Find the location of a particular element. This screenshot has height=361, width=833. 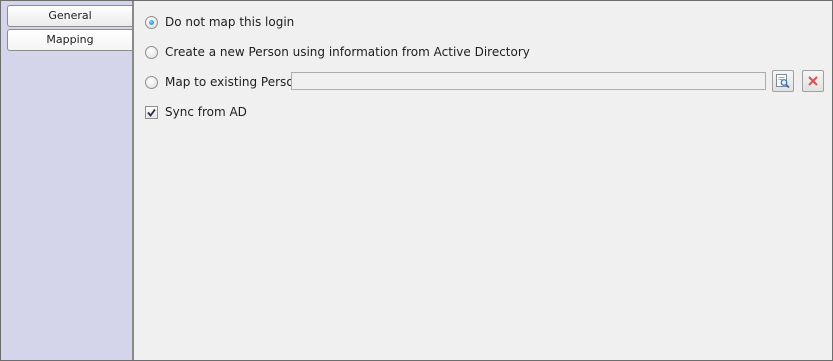

map-existing-person-label: Map to existing Person is located at coordinates (233, 82).